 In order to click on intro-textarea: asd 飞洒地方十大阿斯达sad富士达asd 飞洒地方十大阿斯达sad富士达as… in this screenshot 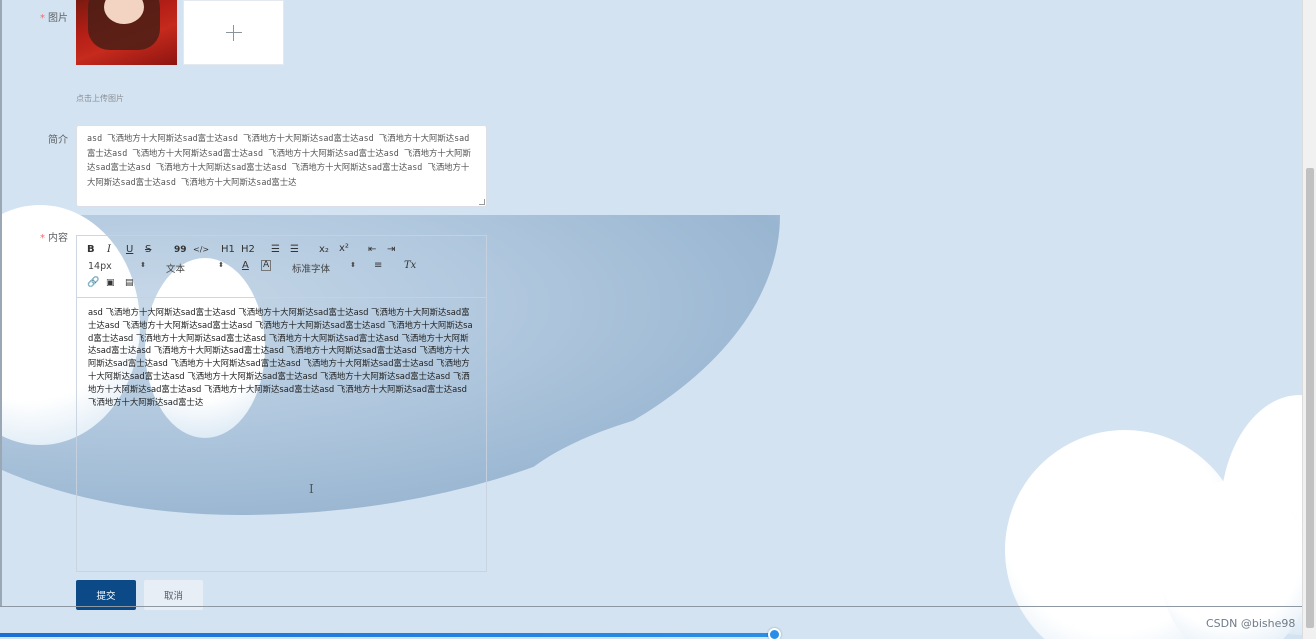, I will do `click(281, 166)`.